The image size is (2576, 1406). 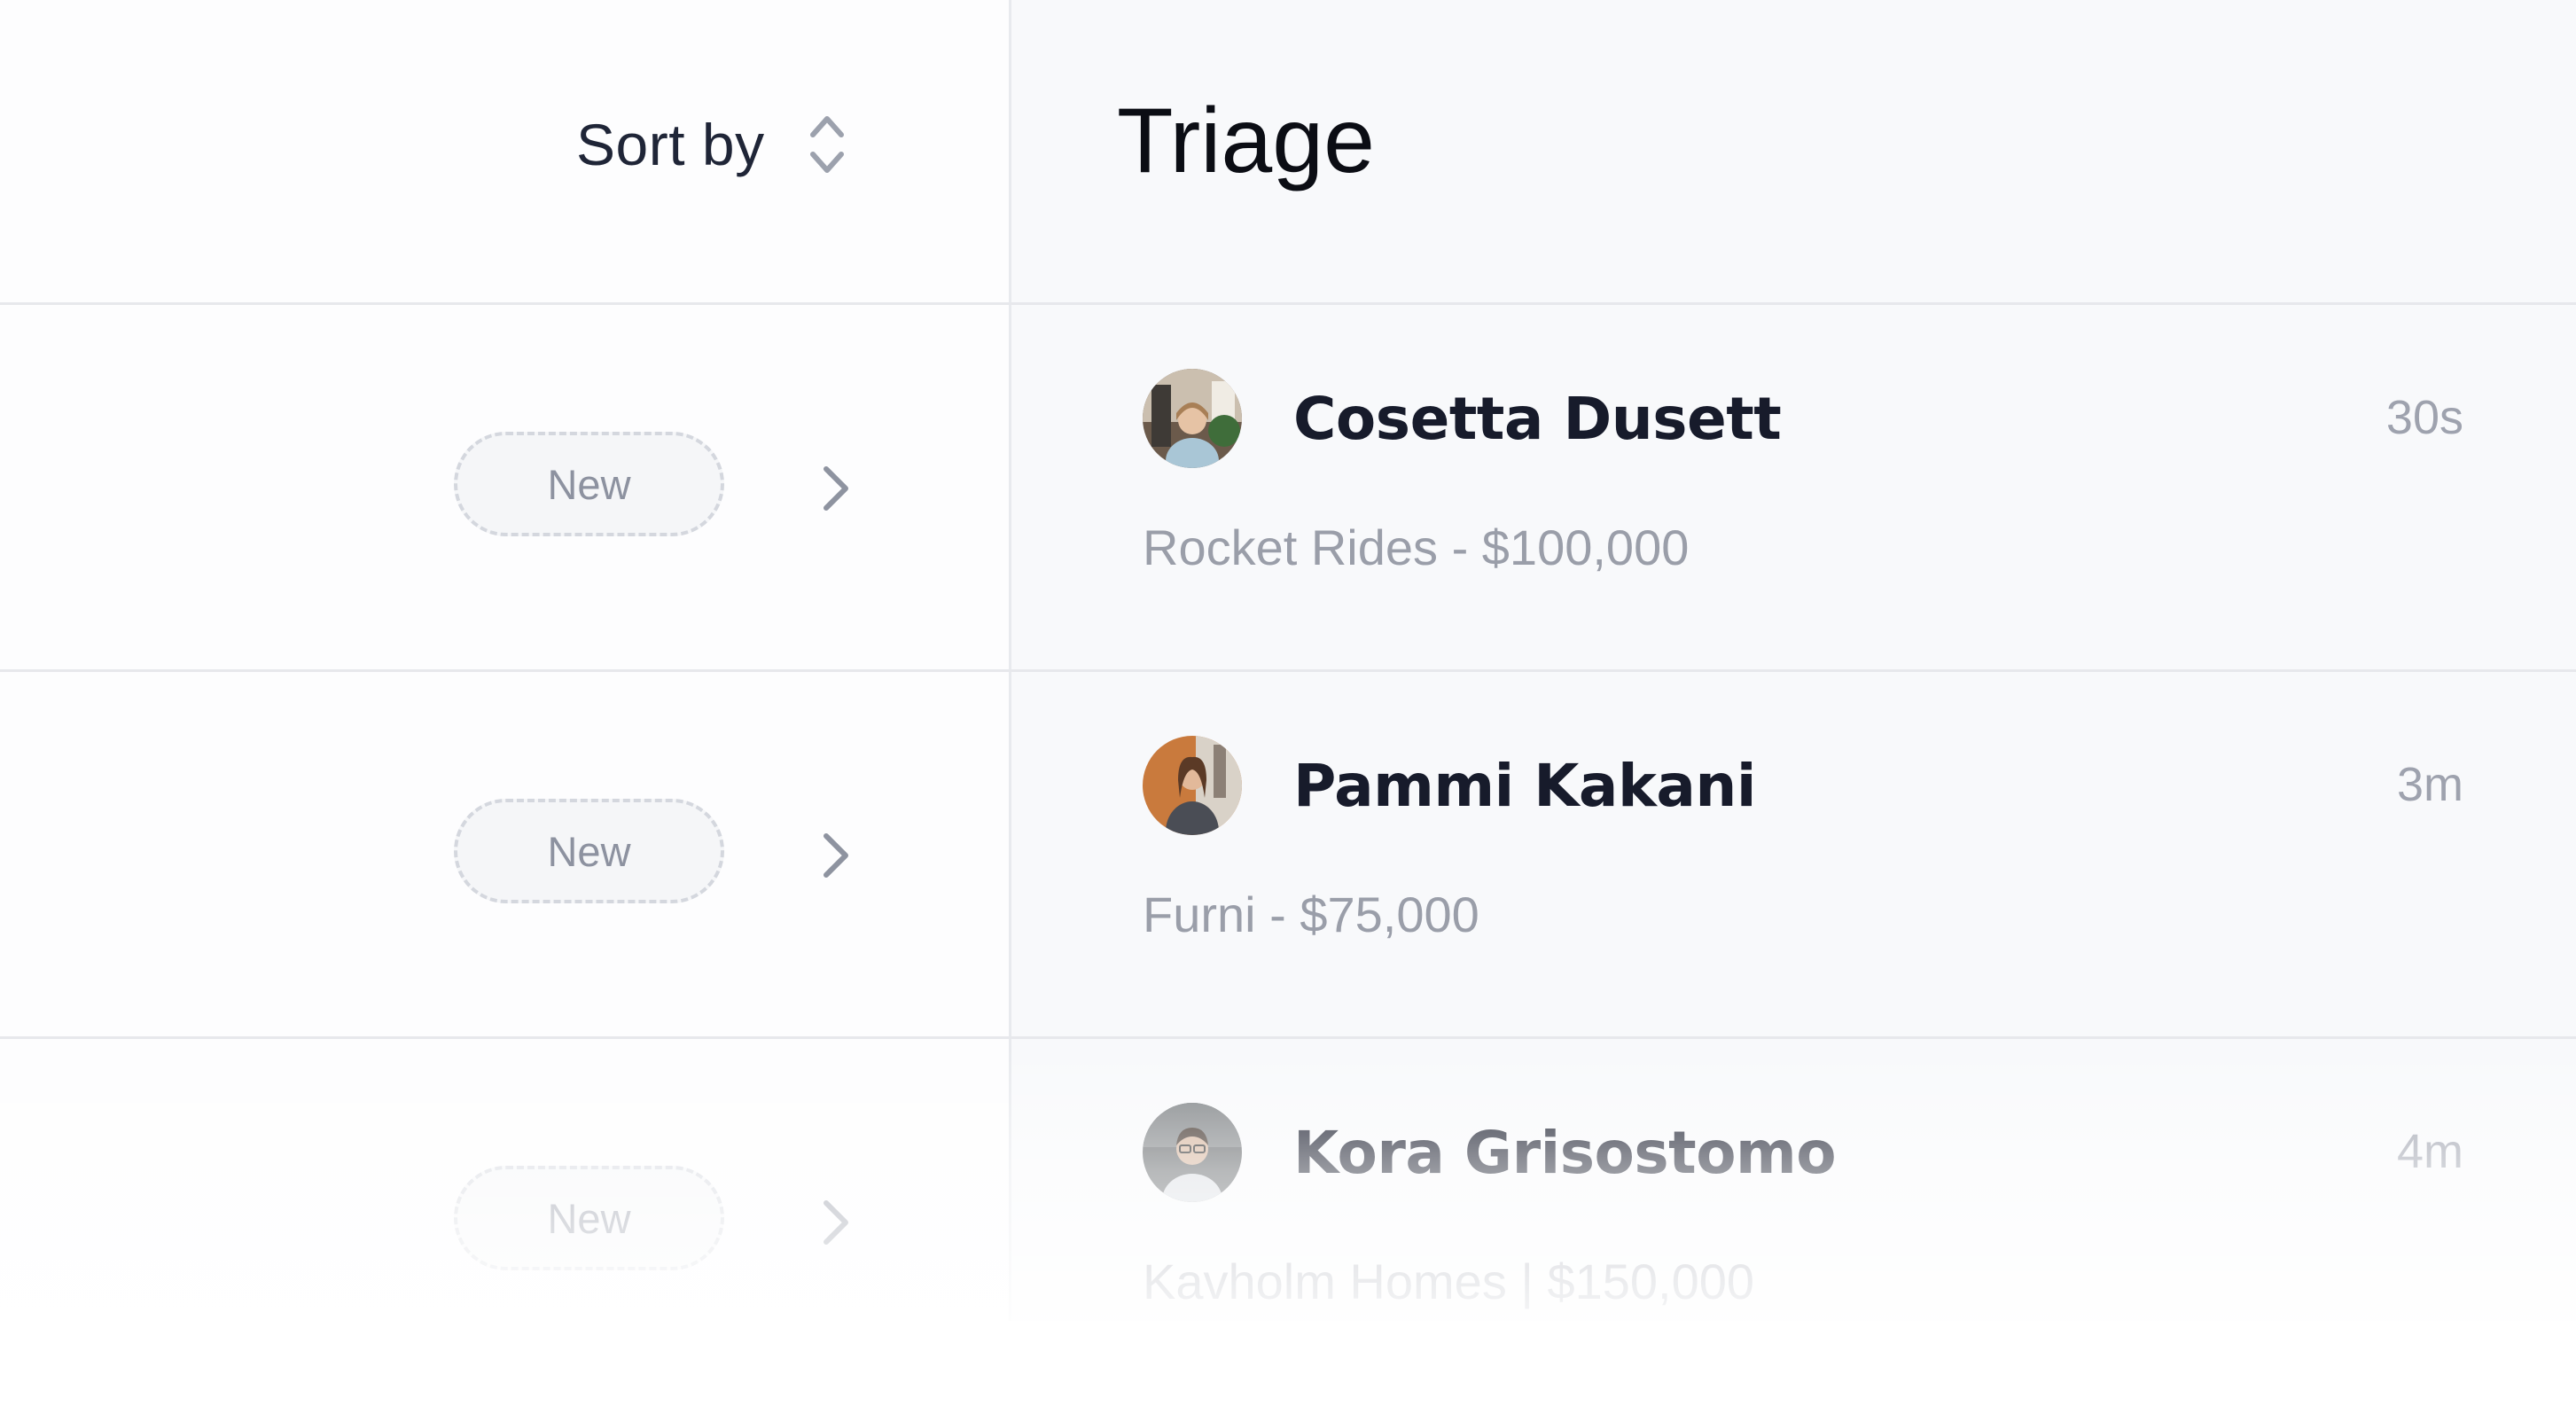 I want to click on deal-summary: Kavholm Homes | $150,000, so click(x=1449, y=1281).